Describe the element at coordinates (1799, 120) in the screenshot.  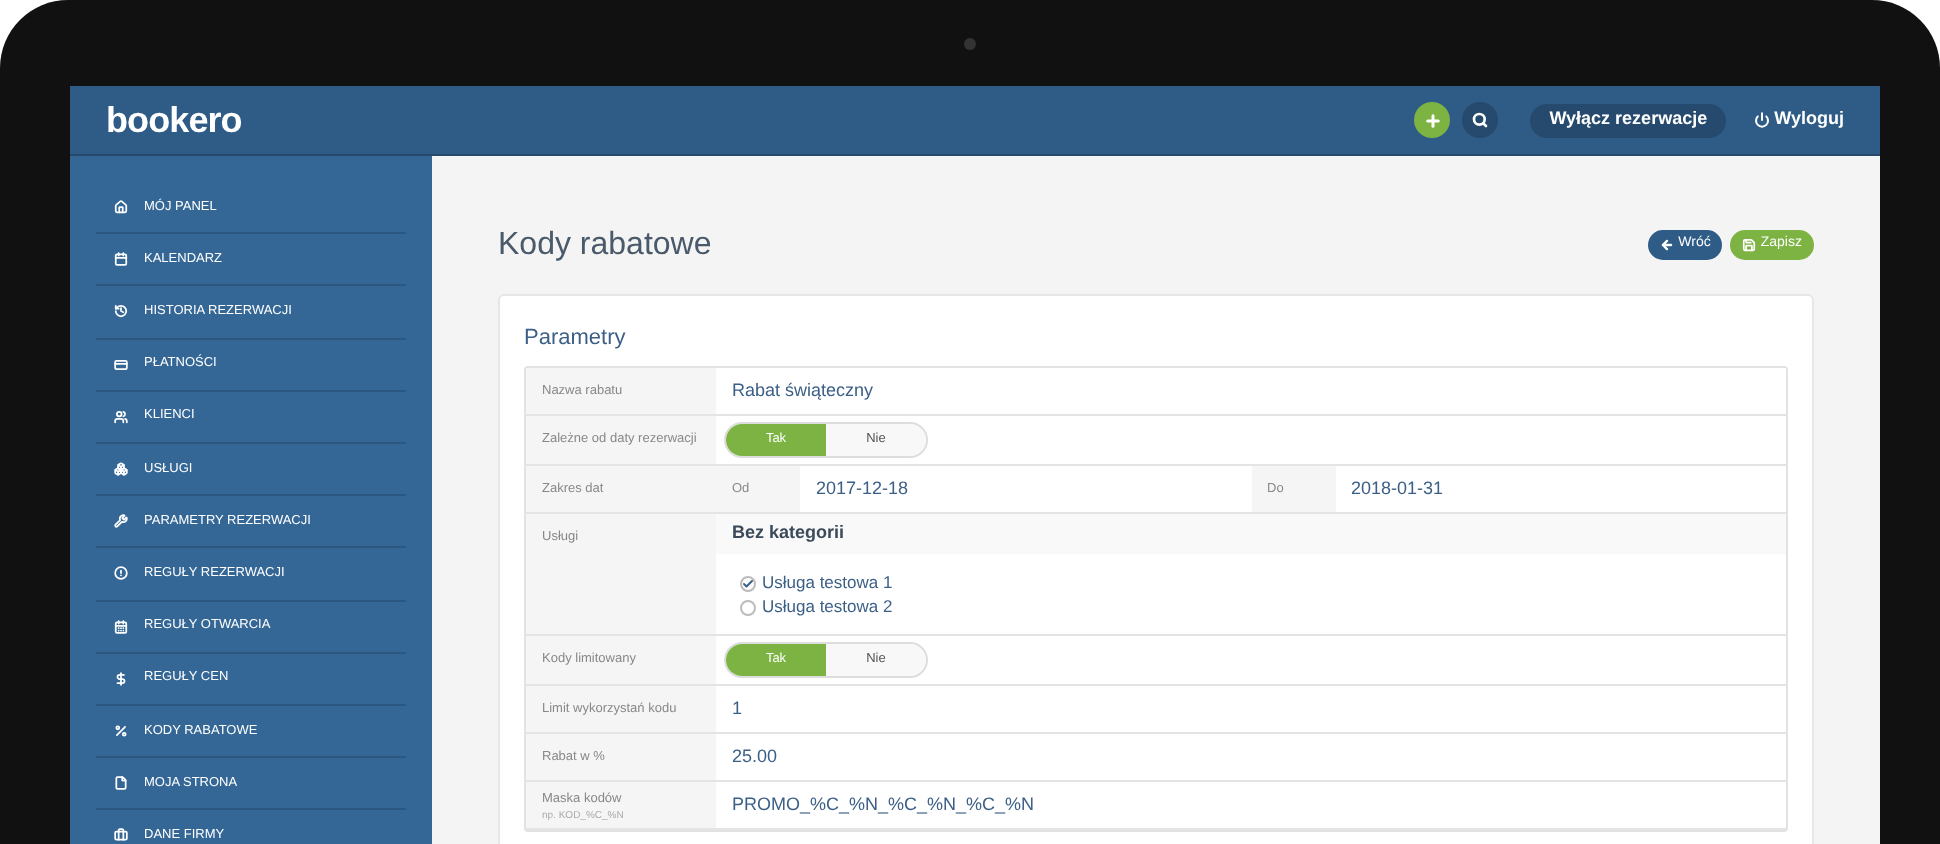
I see `logout-button: Wyloguj` at that location.